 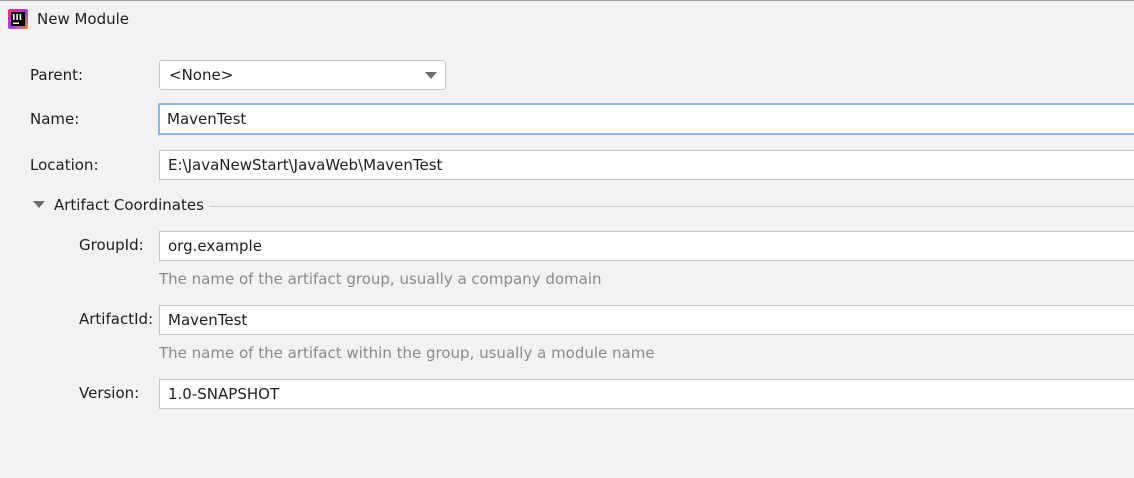 What do you see at coordinates (567, 20) in the screenshot?
I see `title-bar: New Module` at bounding box center [567, 20].